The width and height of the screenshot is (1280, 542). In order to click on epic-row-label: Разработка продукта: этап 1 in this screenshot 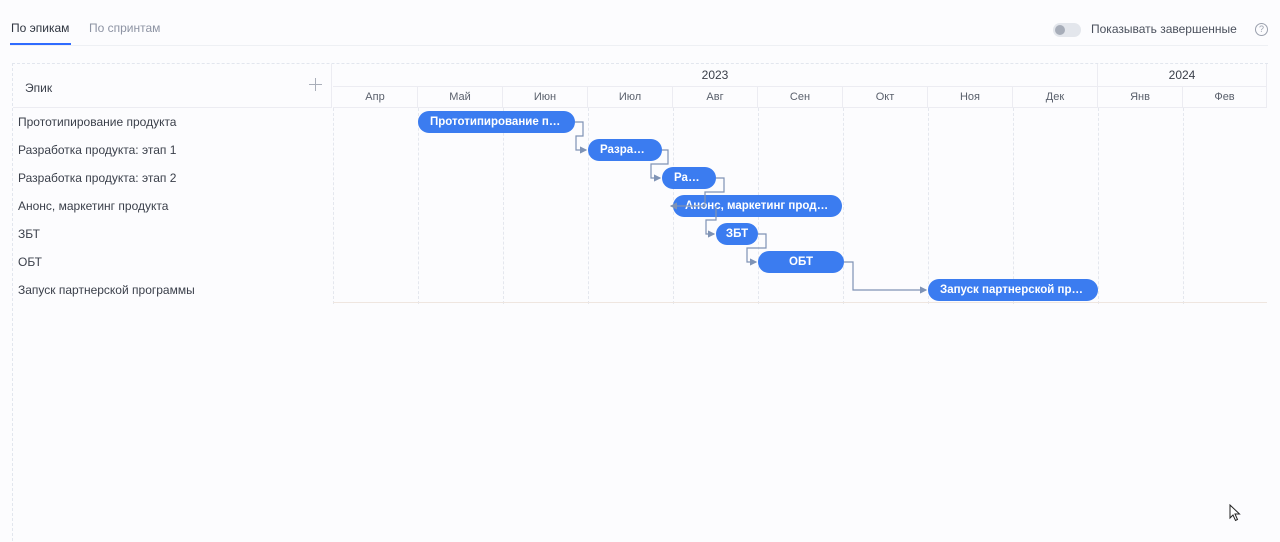, I will do `click(97, 150)`.